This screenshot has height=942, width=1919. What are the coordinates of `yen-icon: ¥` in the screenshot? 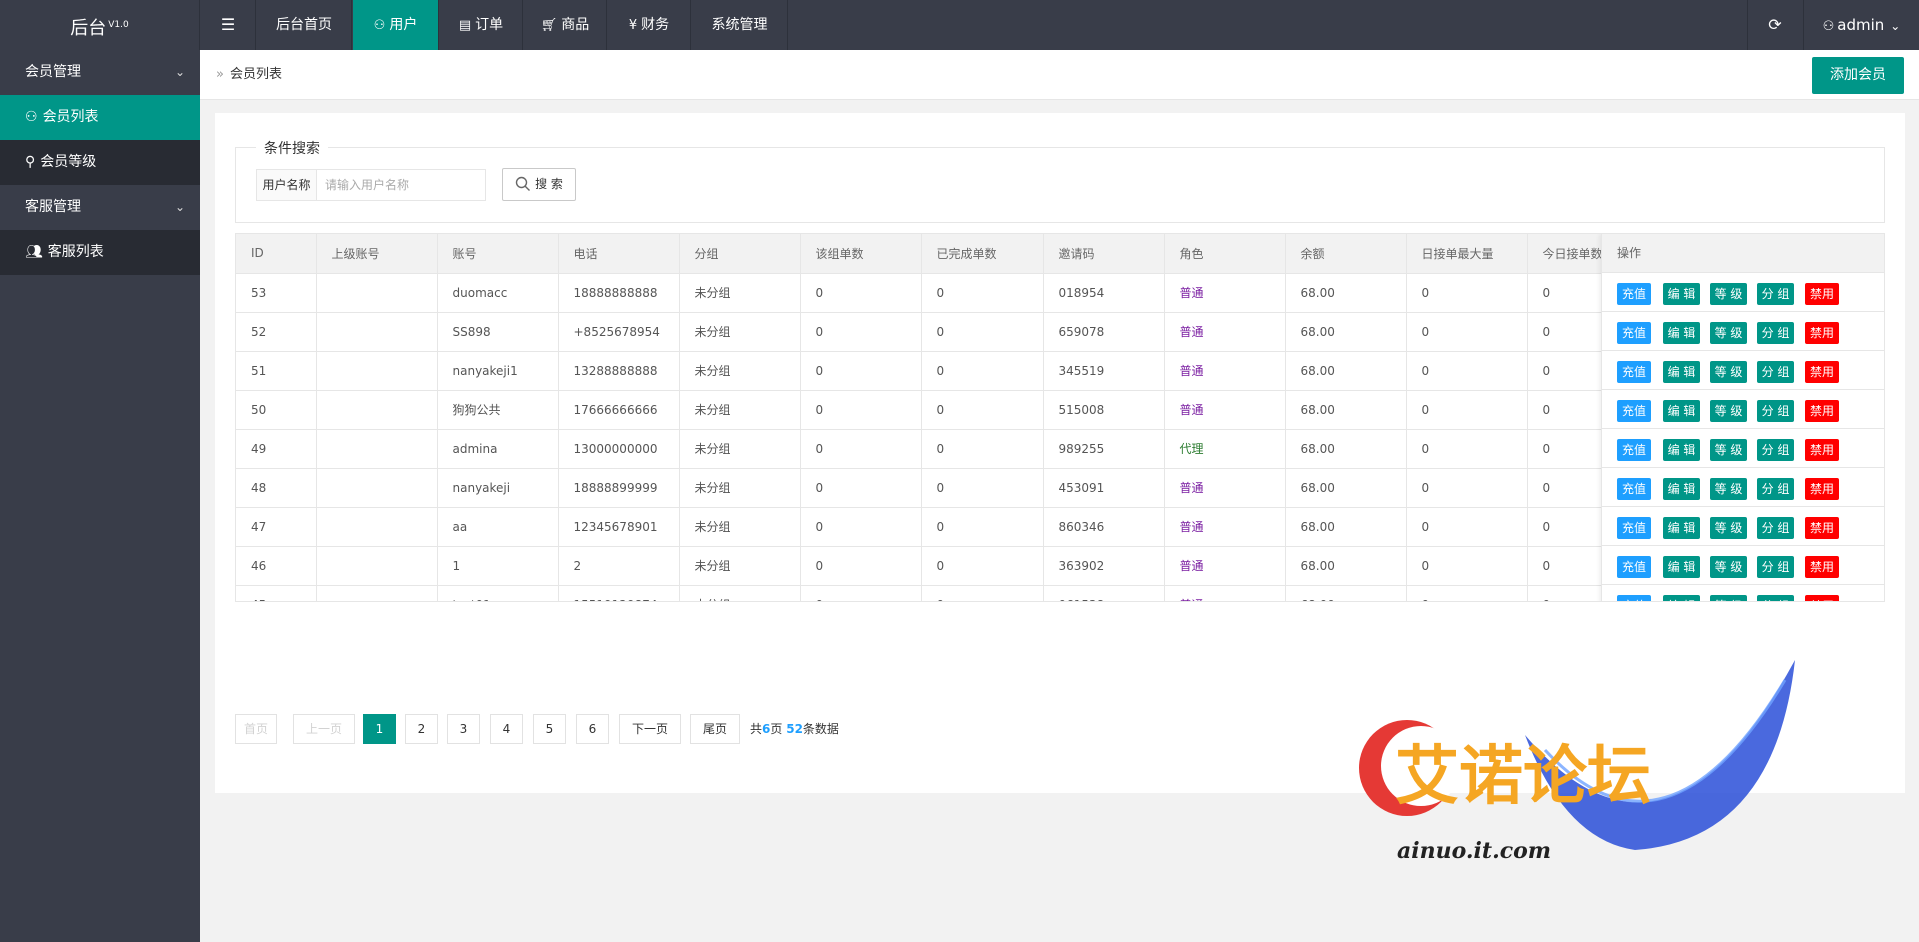 It's located at (633, 25).